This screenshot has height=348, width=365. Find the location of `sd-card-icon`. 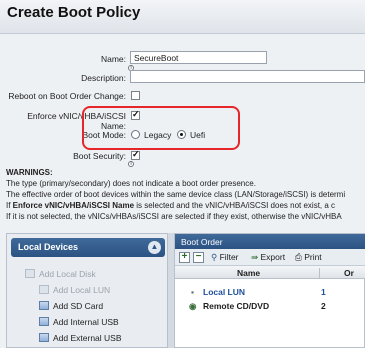

sd-card-icon is located at coordinates (44, 305).